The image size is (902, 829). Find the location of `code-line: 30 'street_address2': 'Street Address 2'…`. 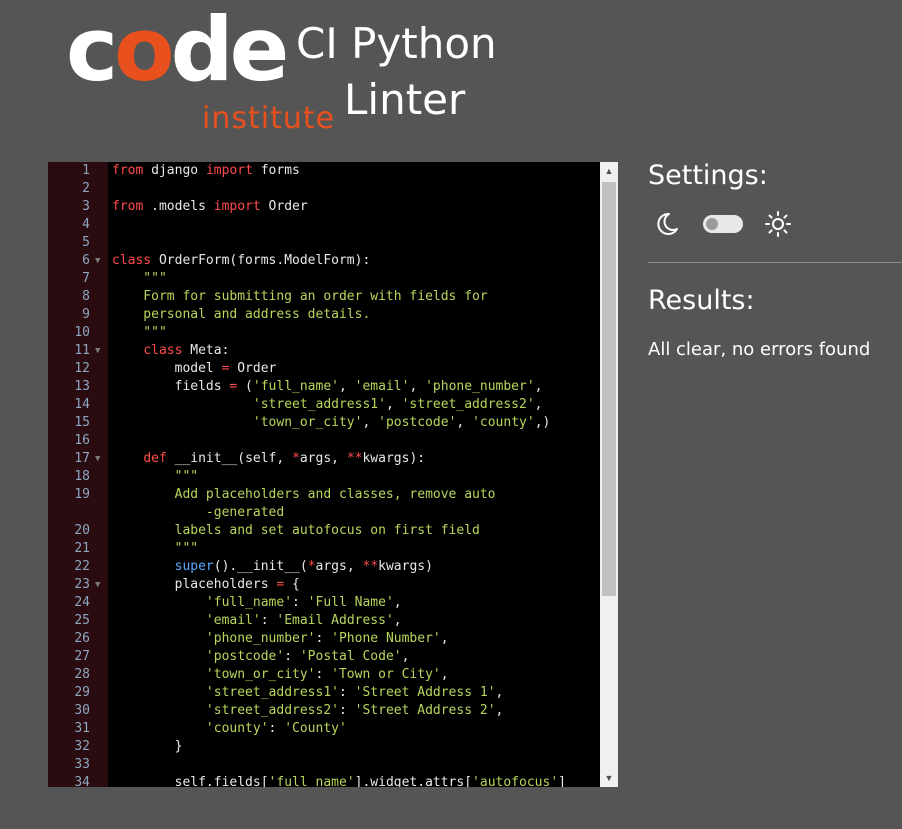

code-line: 30 'street_address2': 'Street Address 2'… is located at coordinates (324, 711).